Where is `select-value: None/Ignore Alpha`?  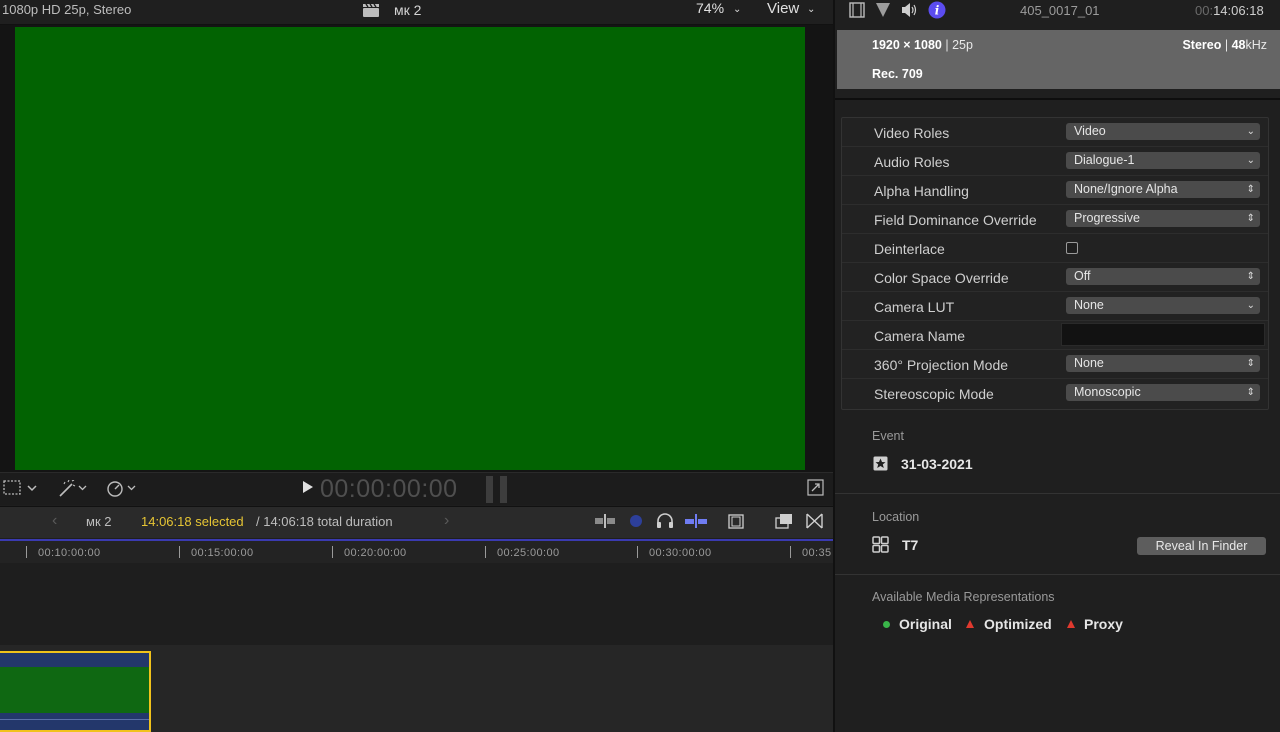 select-value: None/Ignore Alpha is located at coordinates (1126, 189).